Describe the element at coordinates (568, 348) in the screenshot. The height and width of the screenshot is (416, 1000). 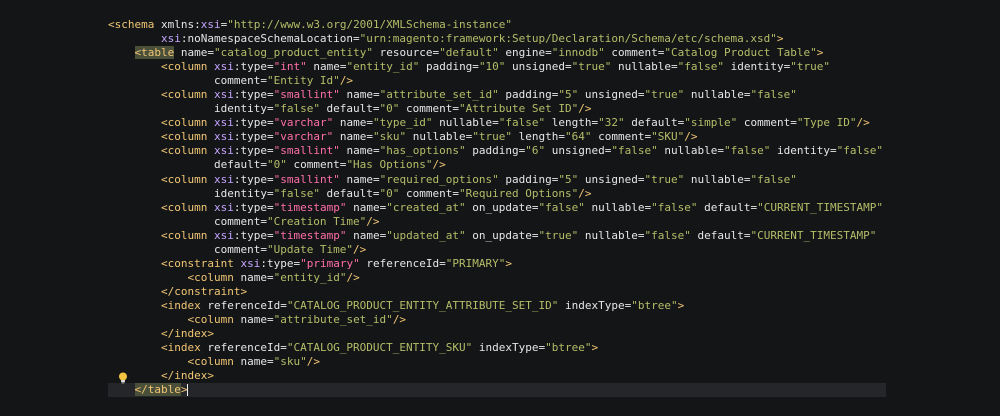
I see `code-token: "btree"` at that location.